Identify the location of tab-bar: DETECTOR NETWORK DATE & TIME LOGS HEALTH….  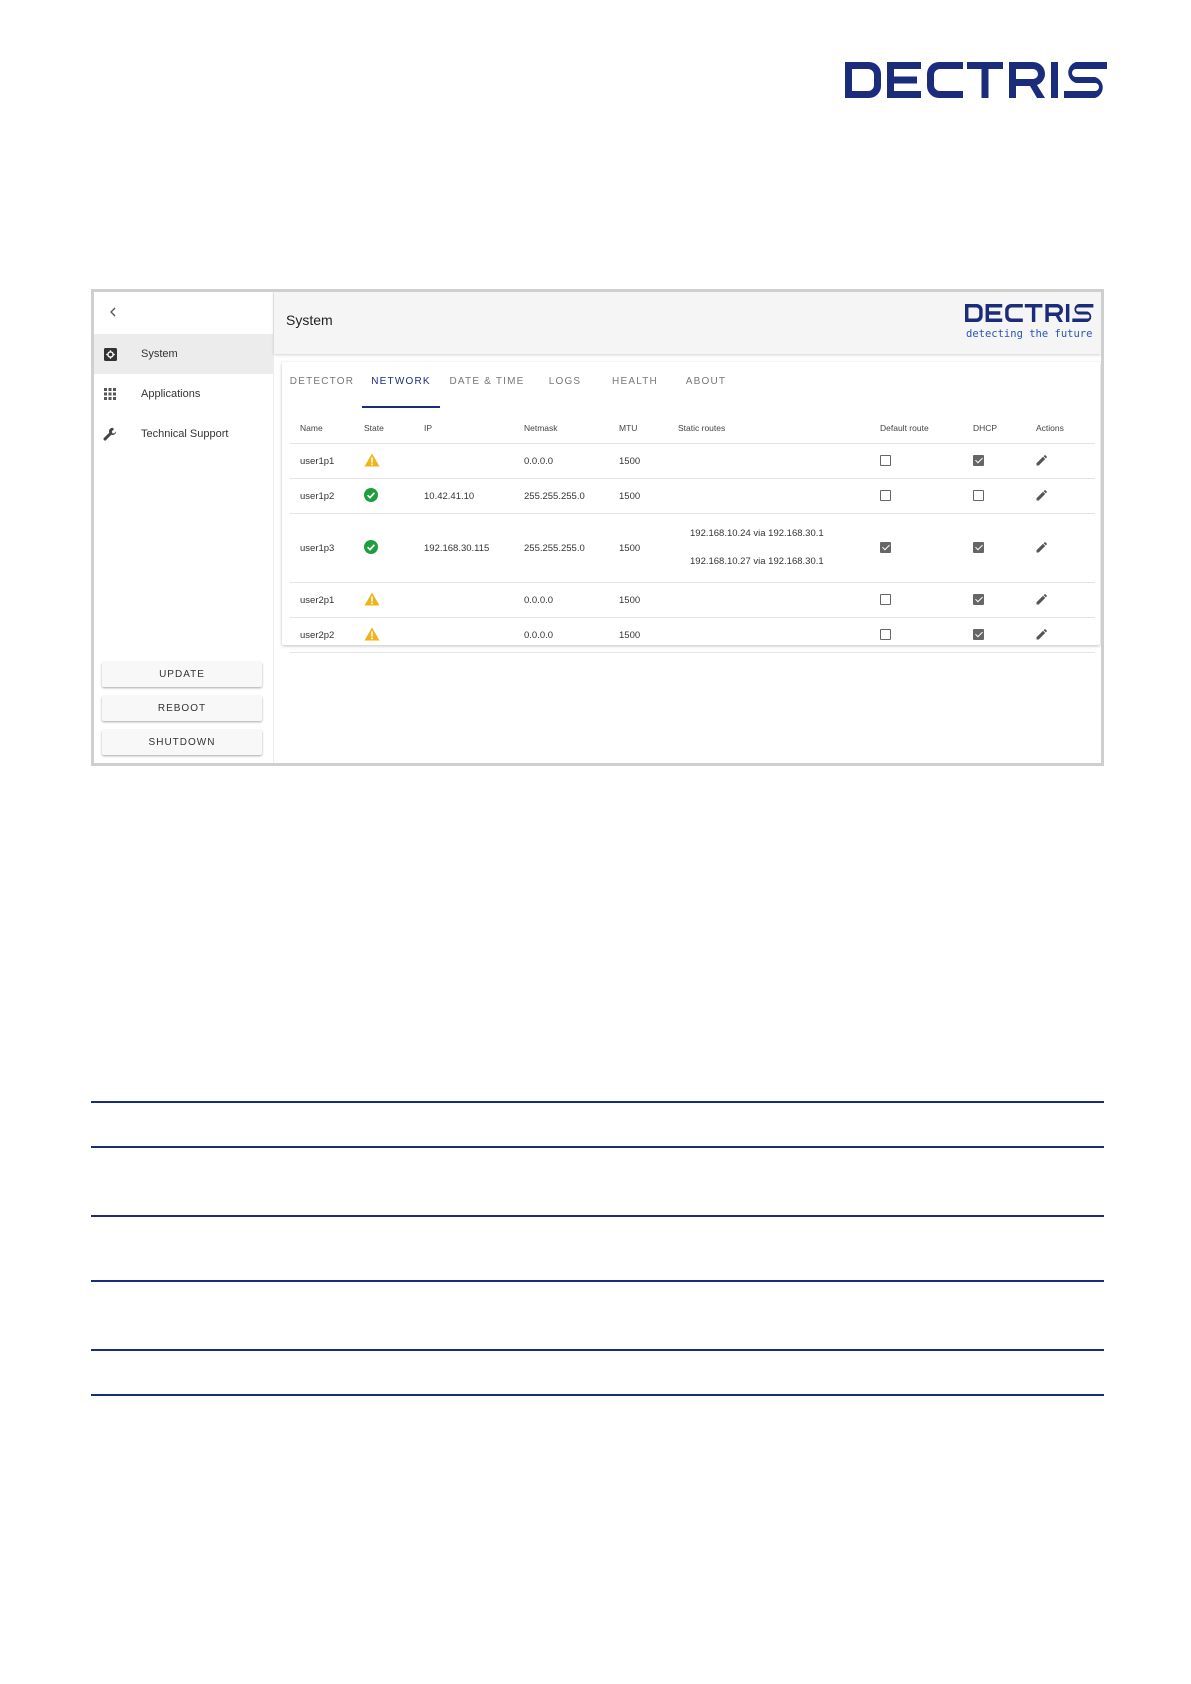
(691, 385).